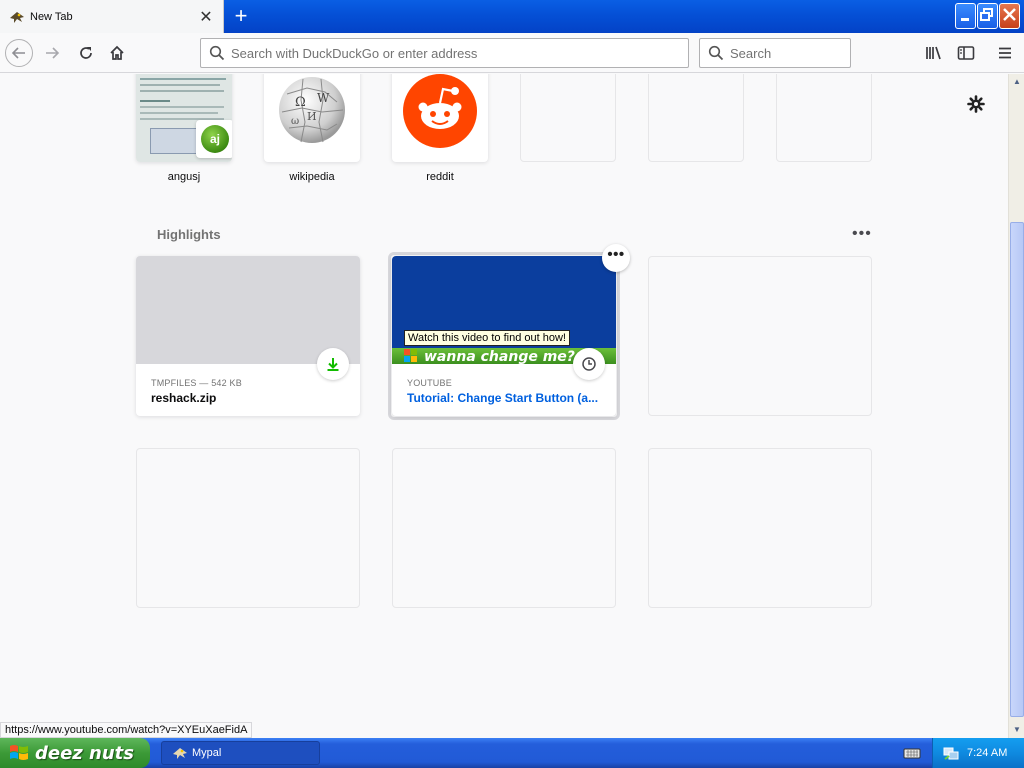 The image size is (1024, 768). I want to click on top-site-label: reddit, so click(440, 177).